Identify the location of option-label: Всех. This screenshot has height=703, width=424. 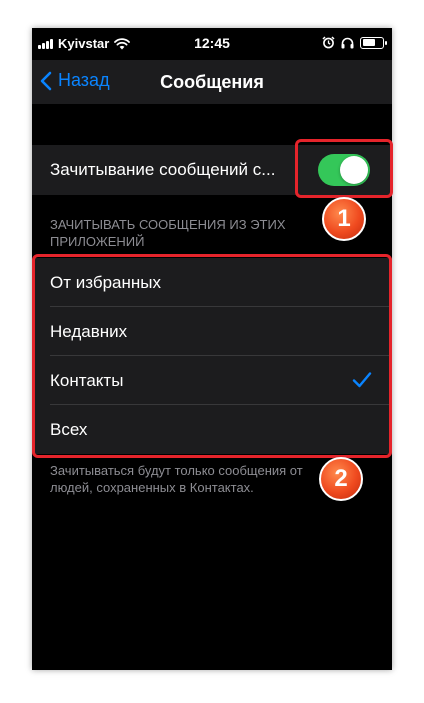
(69, 429).